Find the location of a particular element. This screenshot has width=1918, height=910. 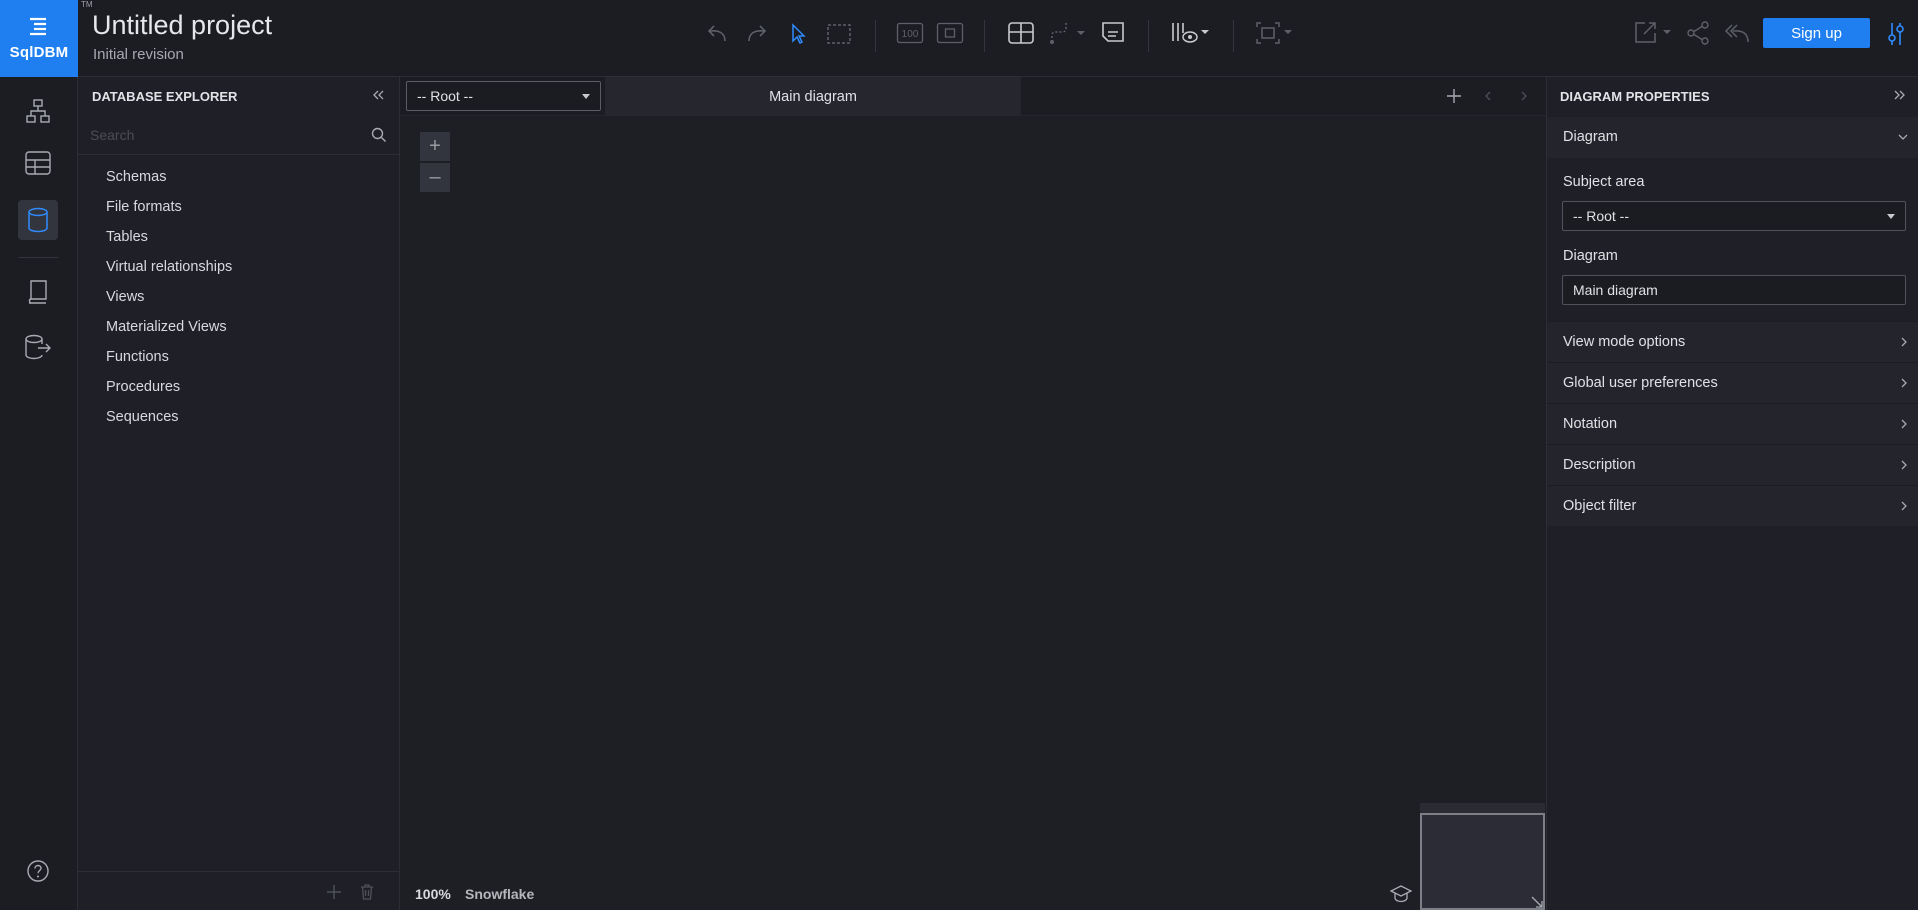

tree-item-sequences: Sequences is located at coordinates (169, 423).